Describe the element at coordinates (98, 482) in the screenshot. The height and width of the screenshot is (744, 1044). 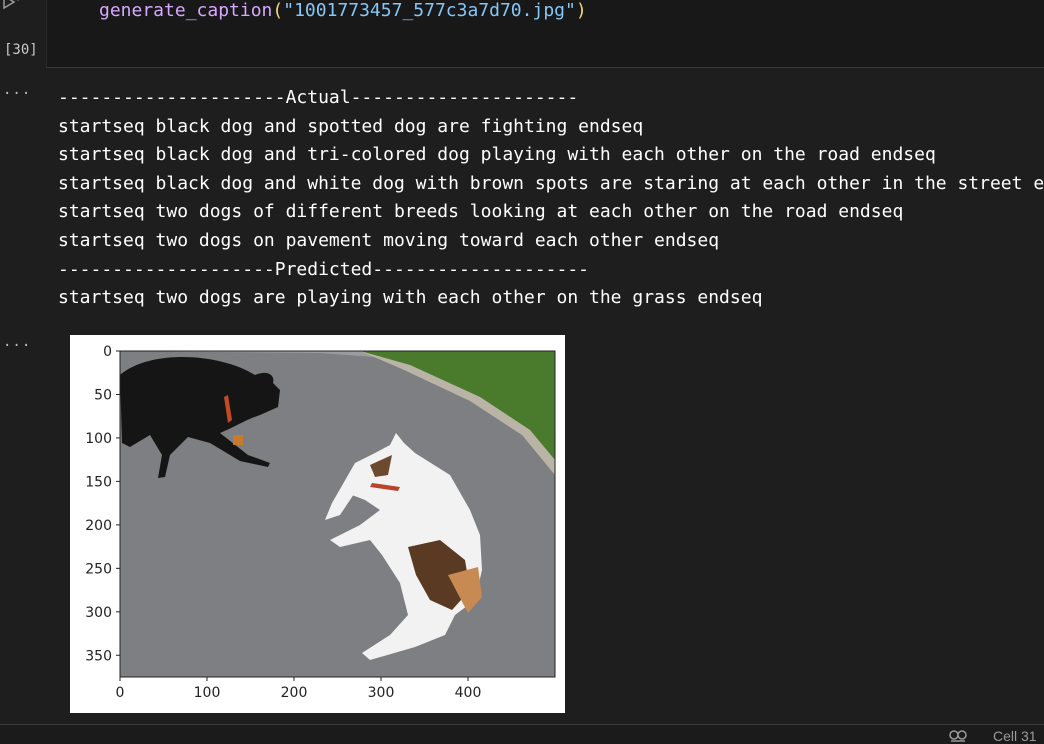
I see `y-tick-label: 150` at that location.